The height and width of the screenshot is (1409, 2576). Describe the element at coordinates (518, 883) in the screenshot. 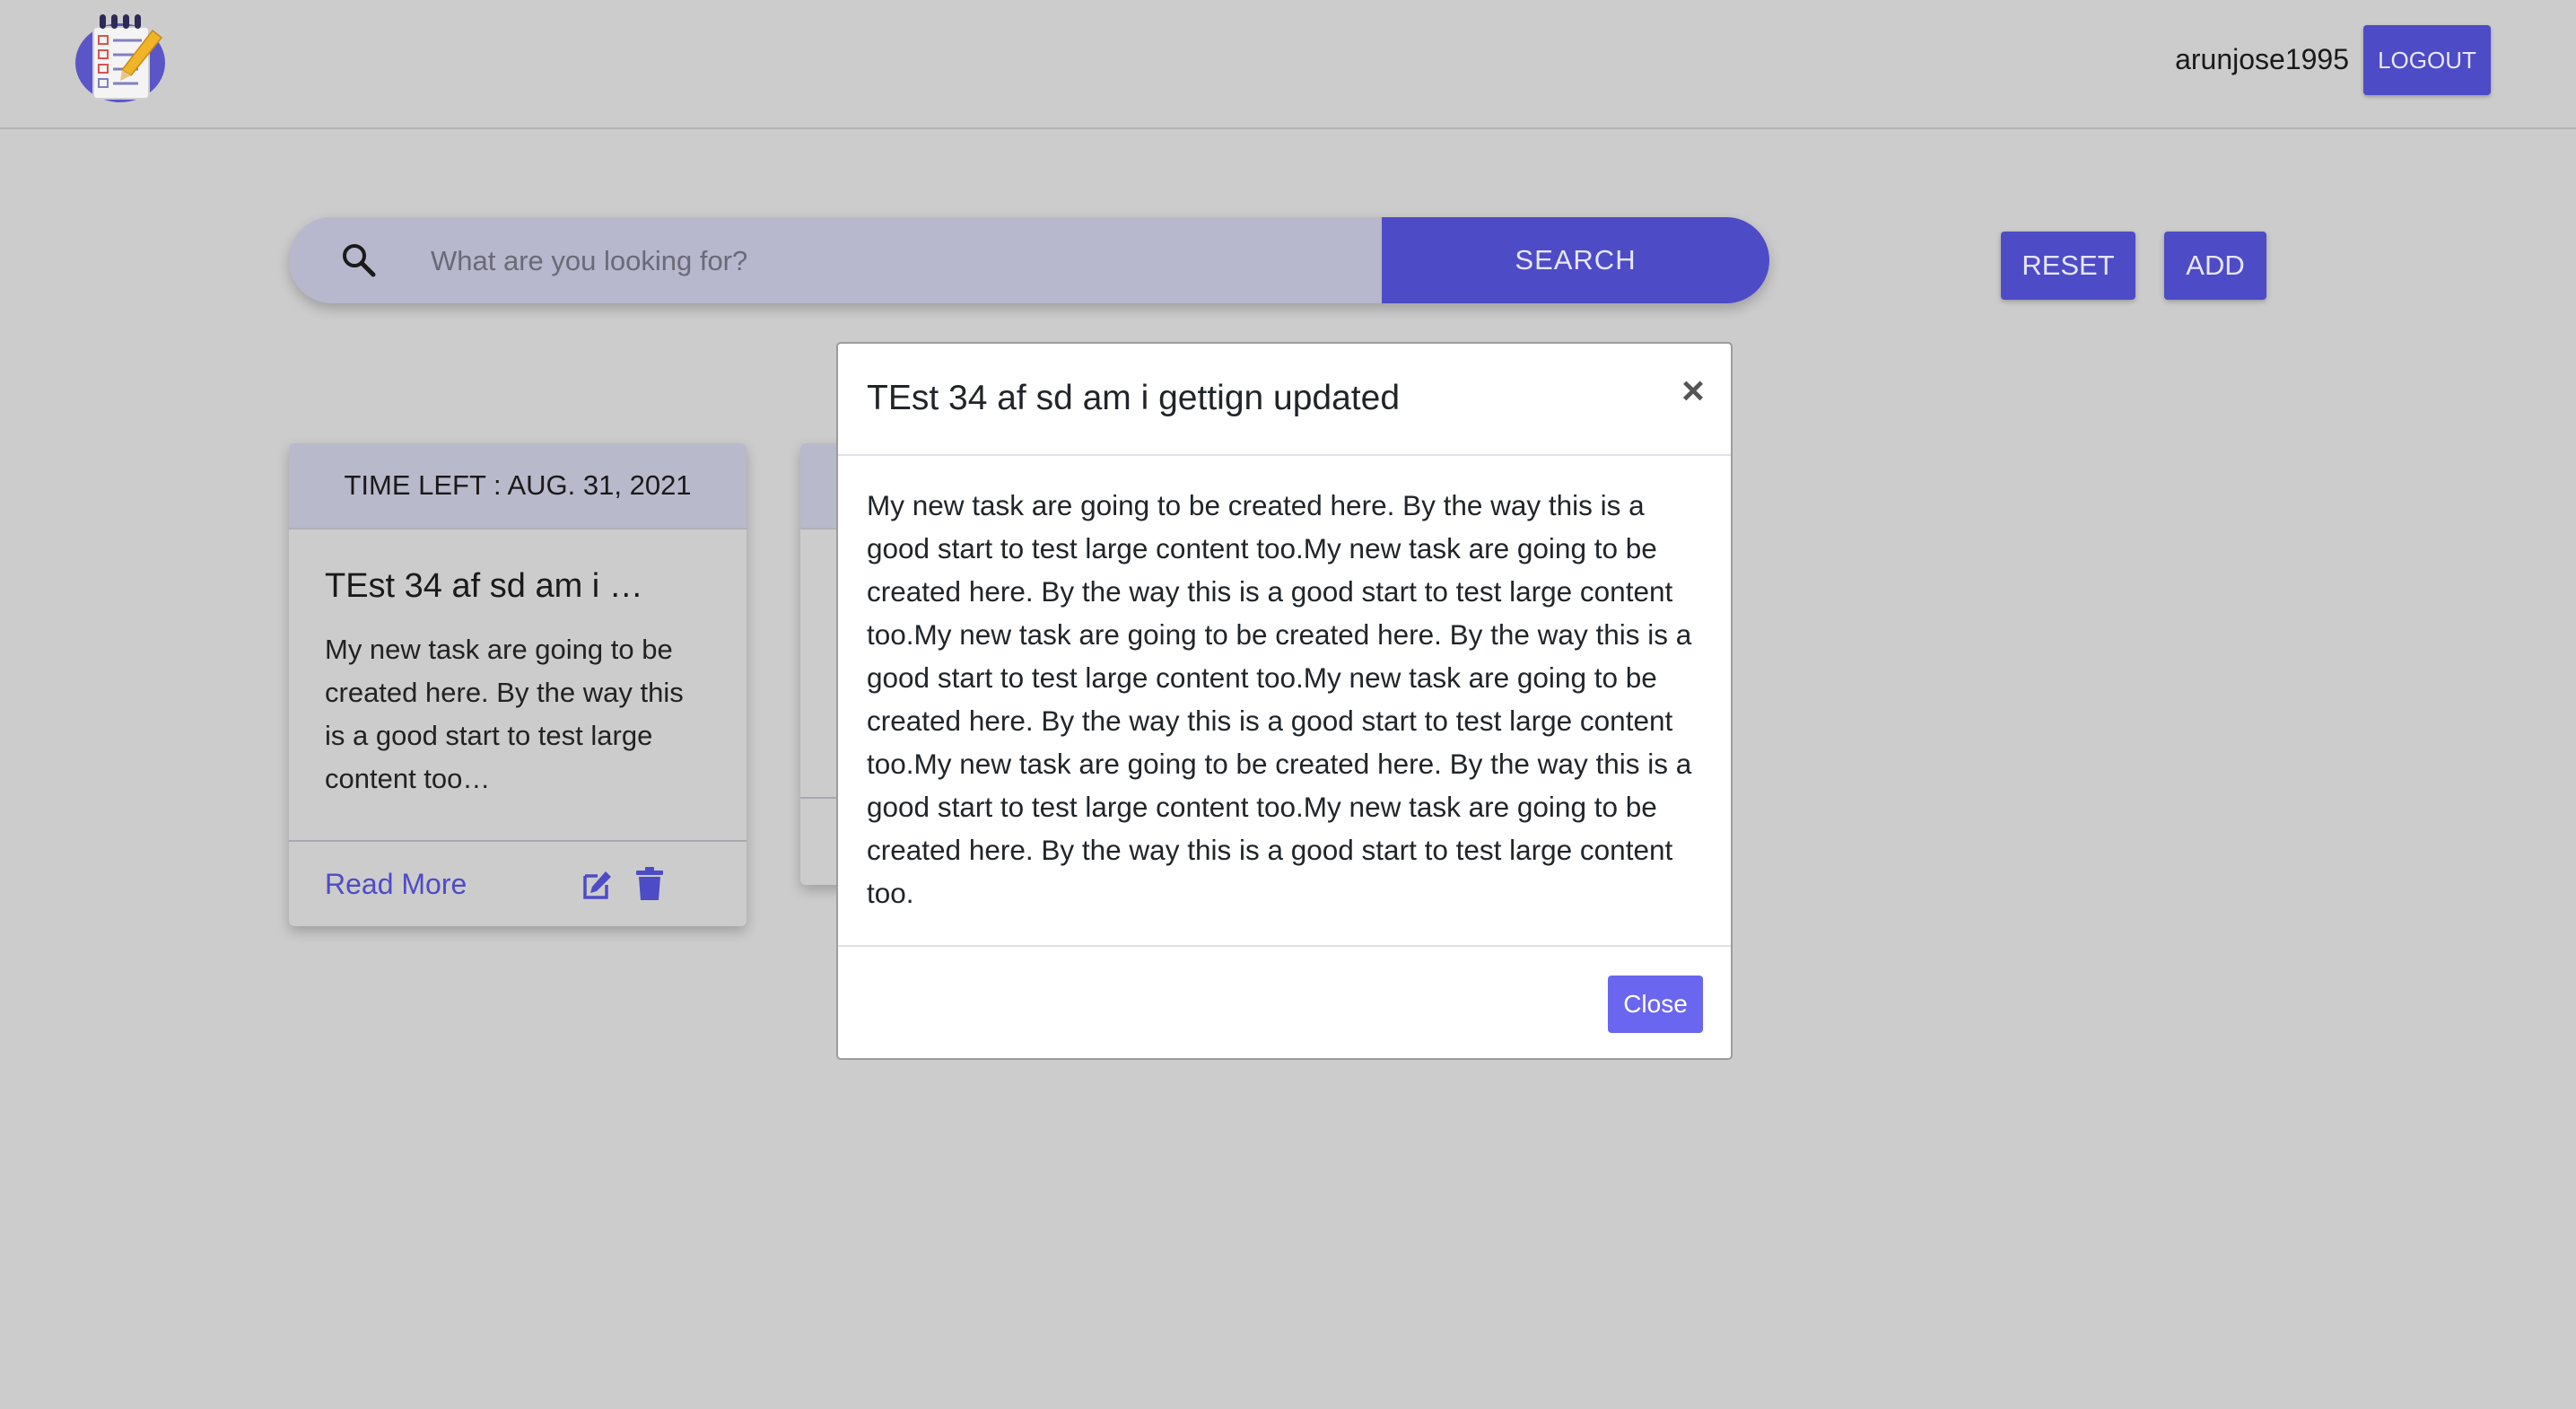

I see `card-footer: Read More` at that location.